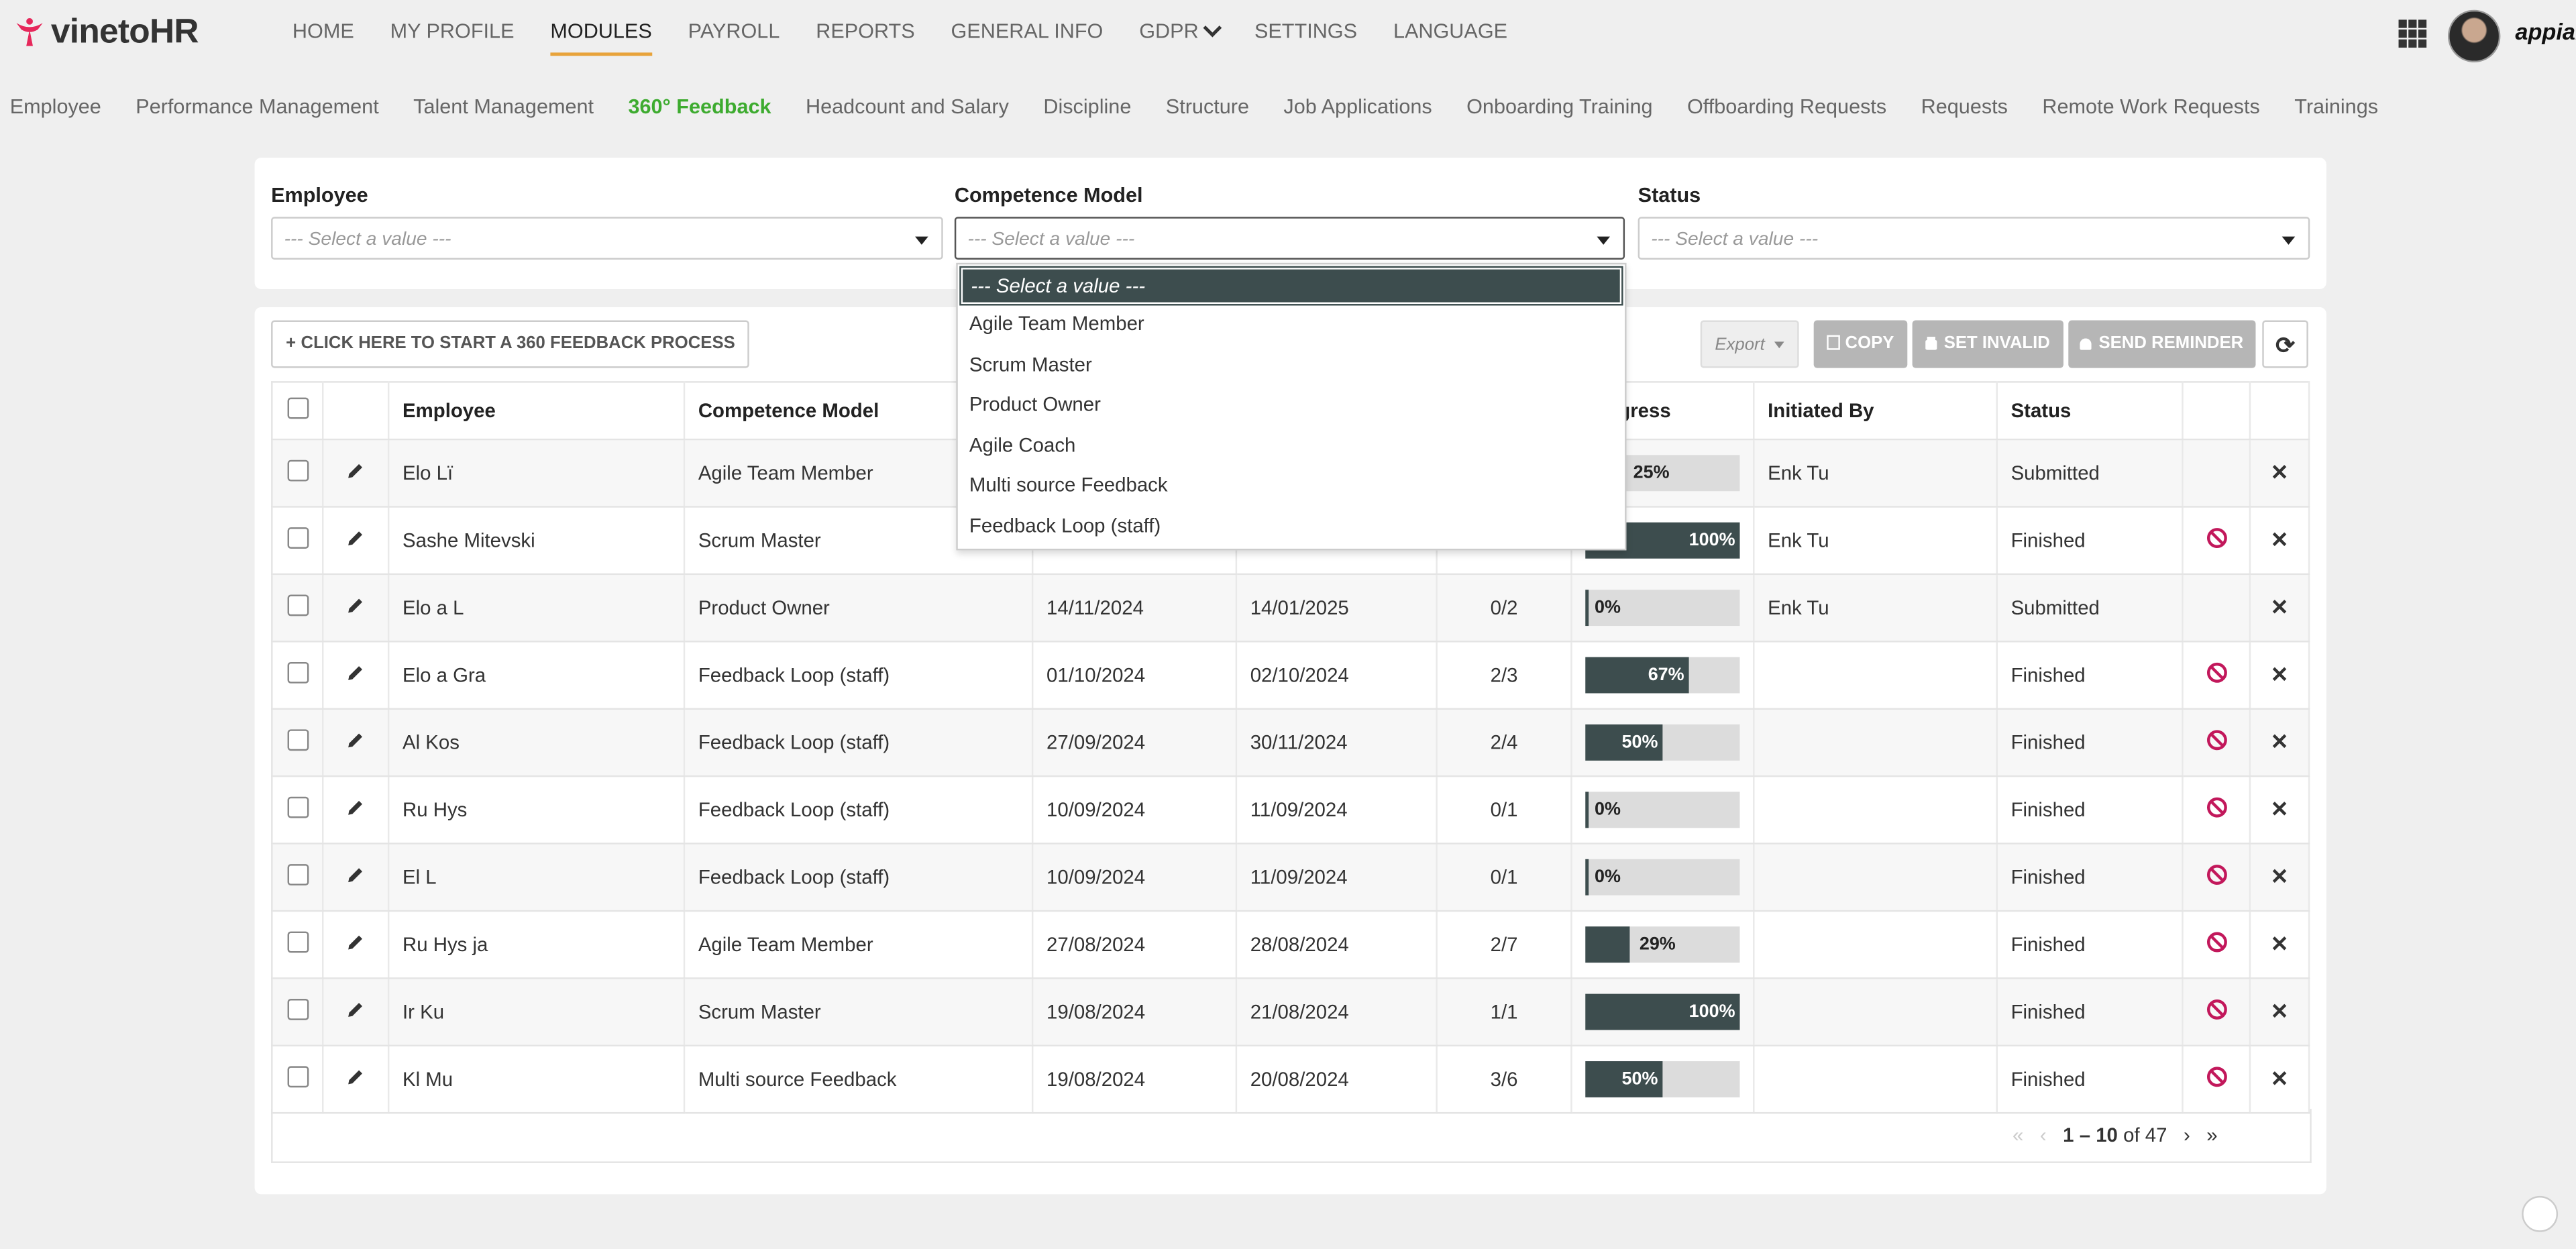 The image size is (2576, 1249). What do you see at coordinates (1876, 411) in the screenshot?
I see `initiated-by-column-header: Initiated By` at bounding box center [1876, 411].